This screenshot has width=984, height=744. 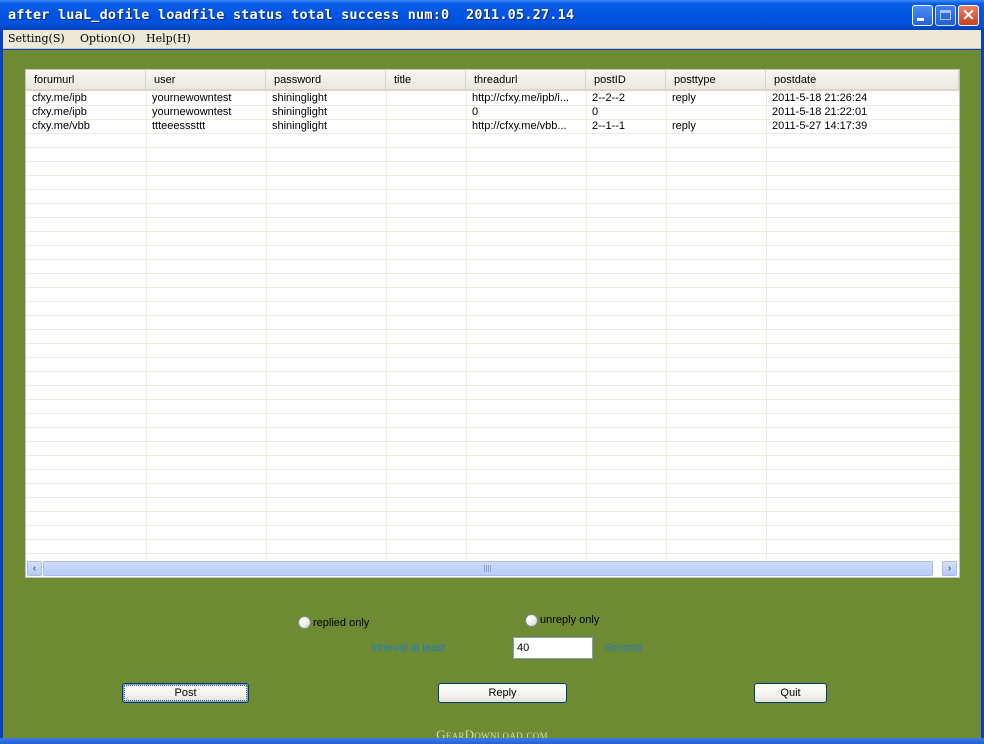 I want to click on chevron-left-icon: ‹, so click(x=34, y=568).